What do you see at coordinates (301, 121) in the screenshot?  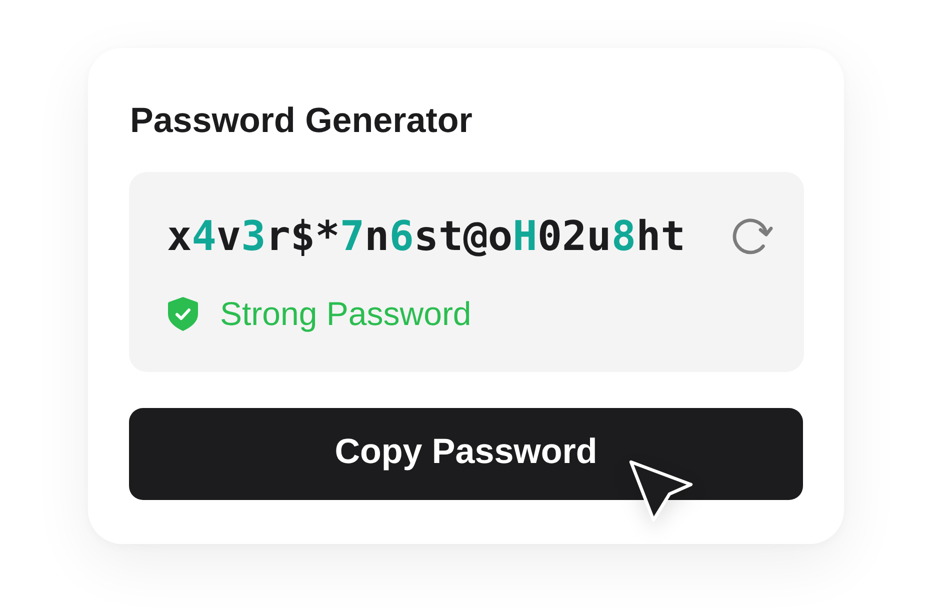 I see `card-title: Password Generator` at bounding box center [301, 121].